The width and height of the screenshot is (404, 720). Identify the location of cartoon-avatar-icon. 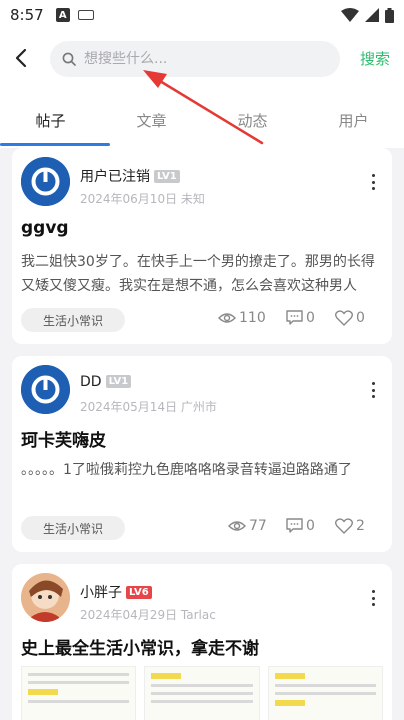
(45, 597).